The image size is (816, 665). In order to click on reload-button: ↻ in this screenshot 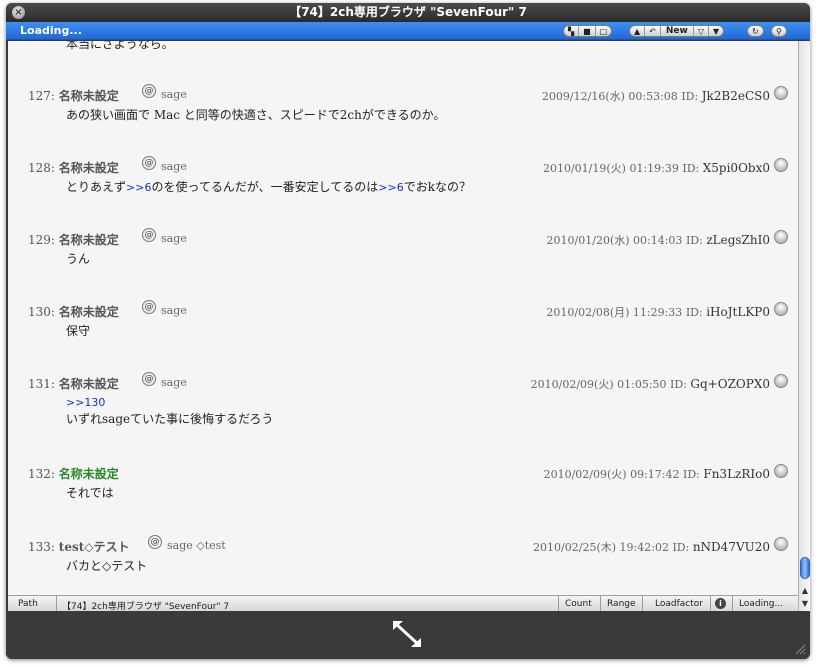, I will do `click(755, 31)`.